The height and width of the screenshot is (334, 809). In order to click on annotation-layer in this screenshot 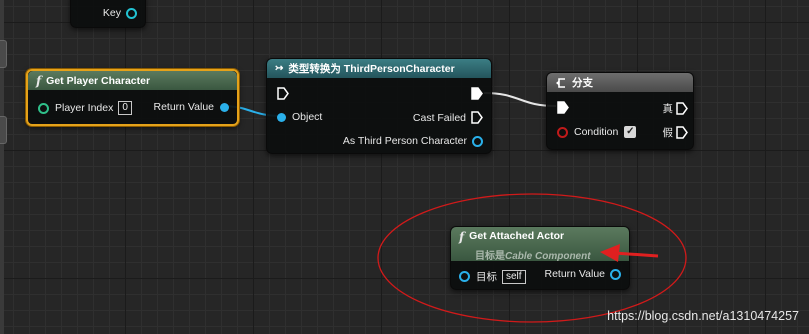, I will do `click(532, 258)`.